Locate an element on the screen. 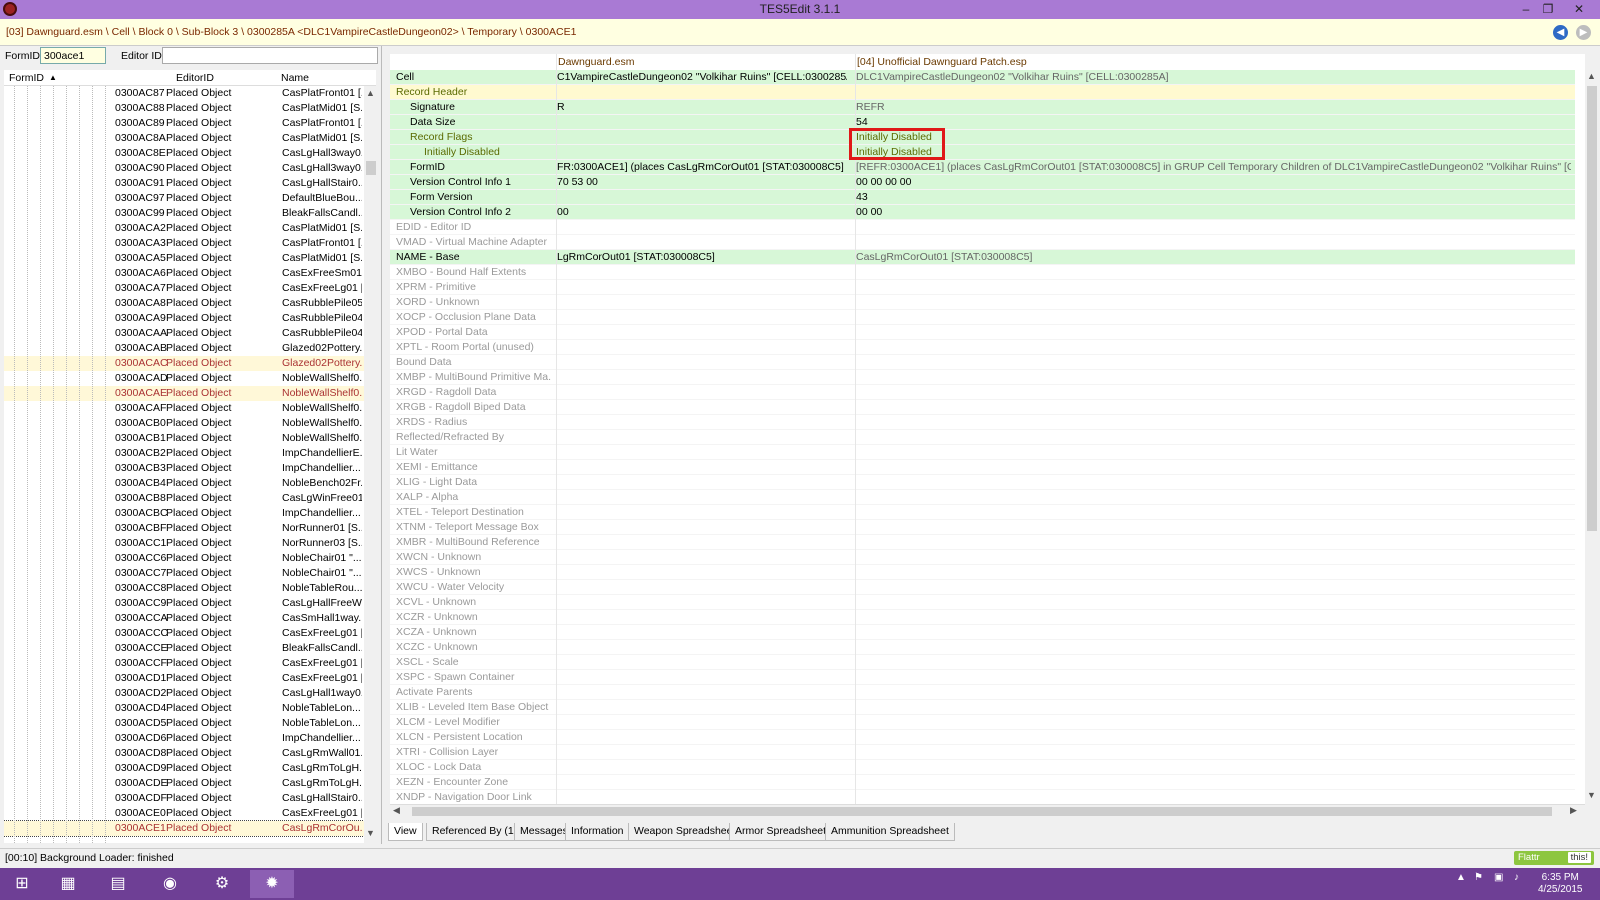 This screenshot has width=1600, height=900. record-list-scroll-thumb is located at coordinates (371, 168).